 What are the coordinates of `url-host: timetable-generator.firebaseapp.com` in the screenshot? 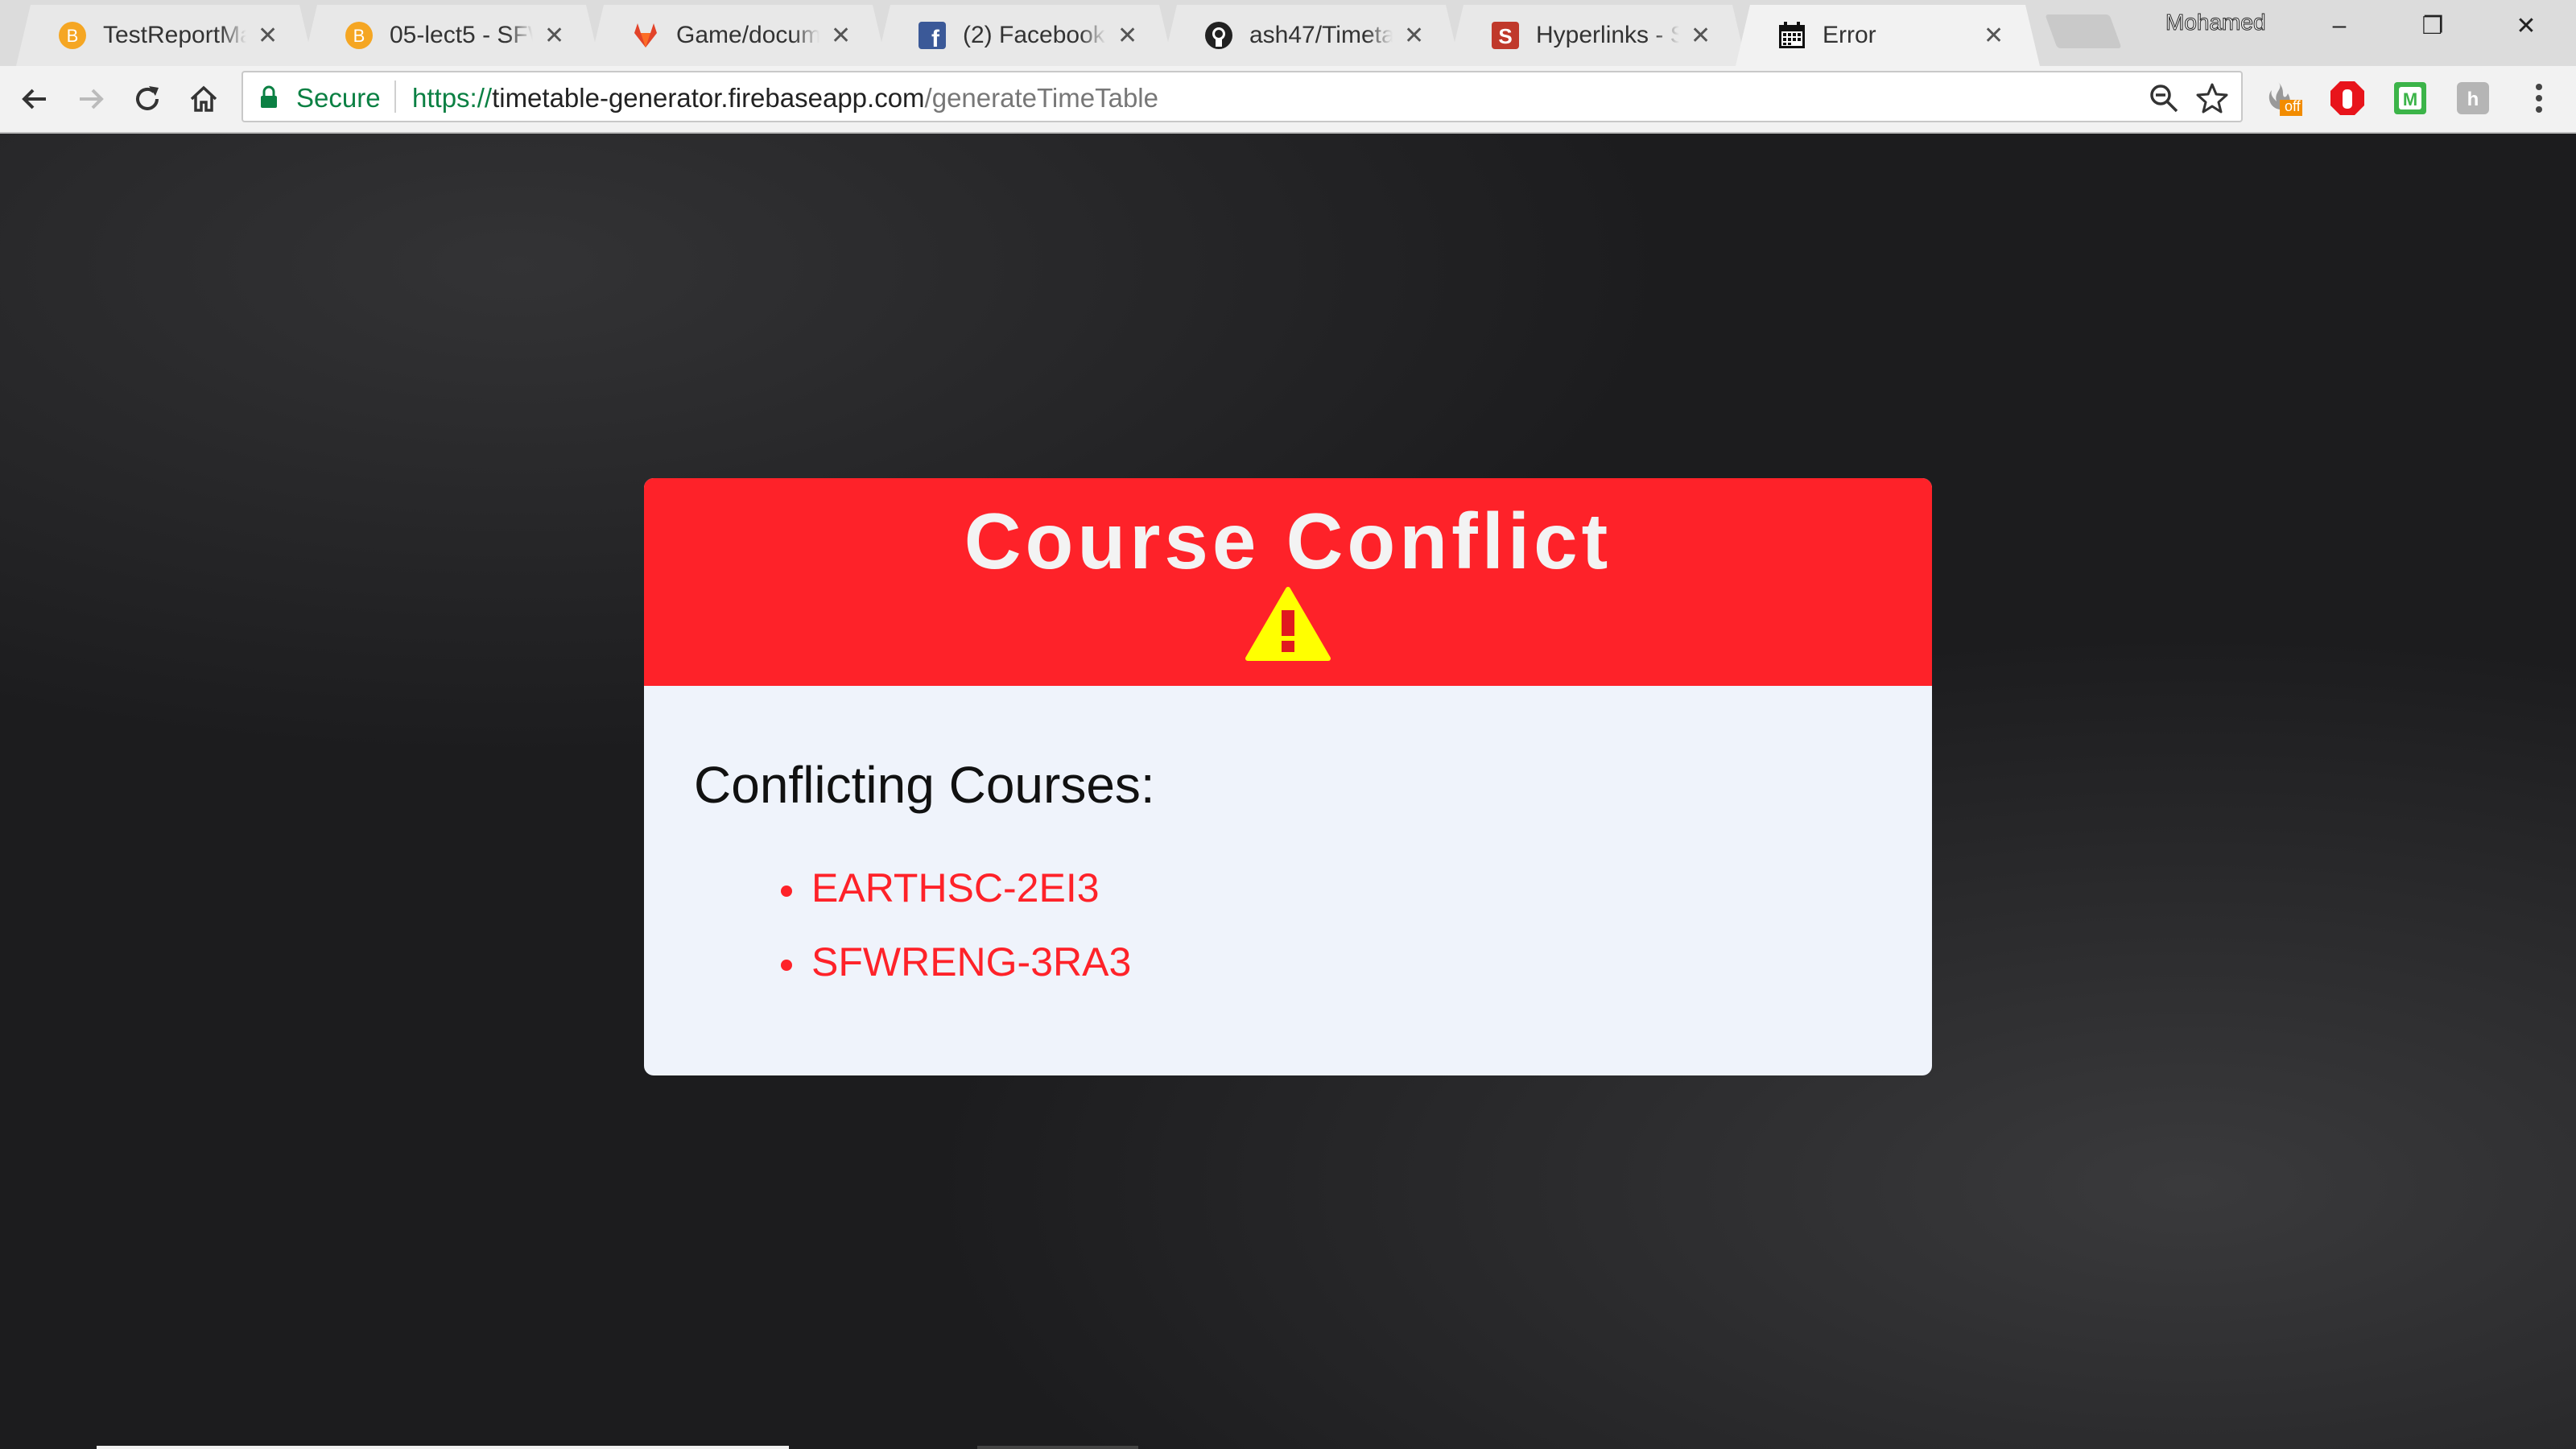 It's located at (708, 98).